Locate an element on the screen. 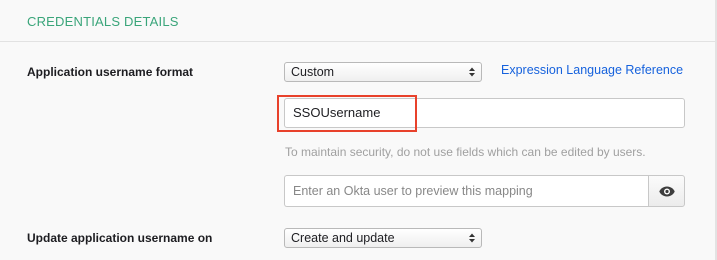 The width and height of the screenshot is (717, 260). update-username-label: Update application username on is located at coordinates (120, 238).